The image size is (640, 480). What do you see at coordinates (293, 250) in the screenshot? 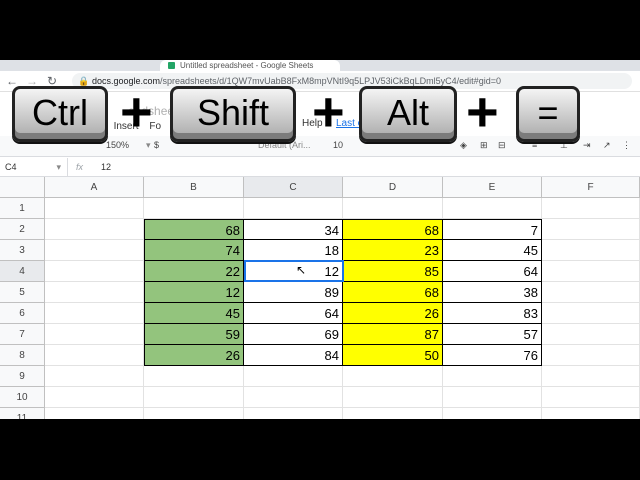
I see `cell-c3: 18` at bounding box center [293, 250].